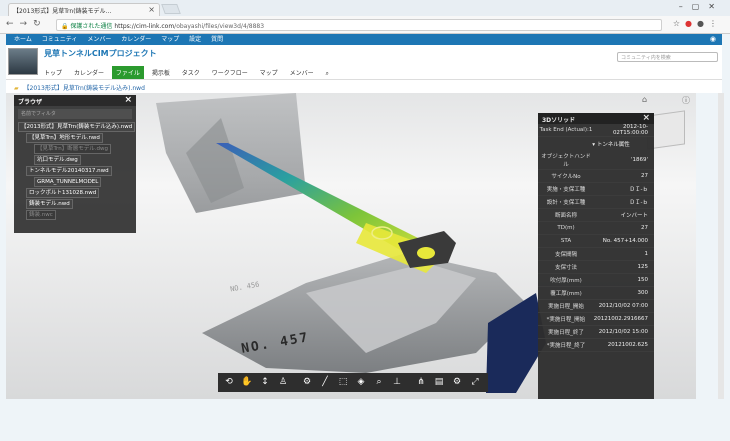 The height and width of the screenshot is (441, 730). I want to click on property-value: 2012/10/02 07:00, so click(623, 306).